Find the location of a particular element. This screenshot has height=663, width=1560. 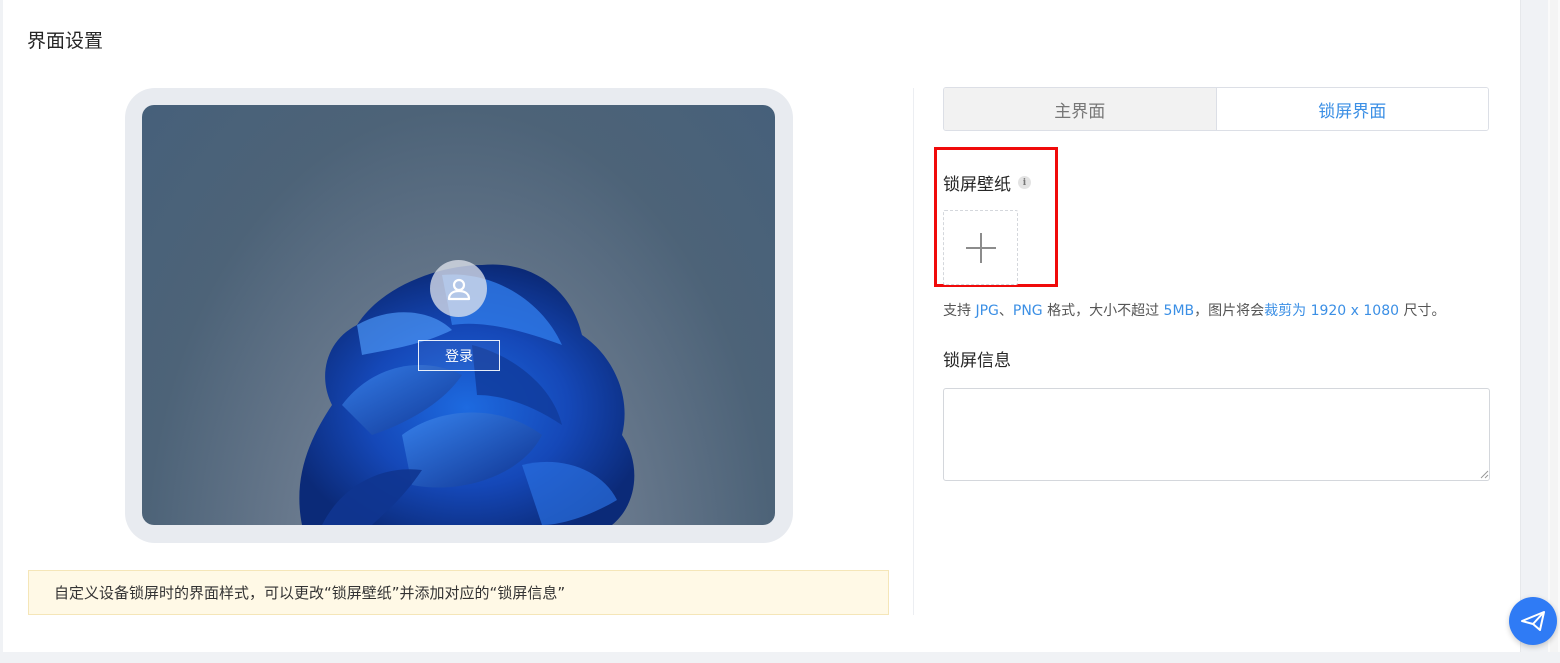

hint-suffix: 尺寸。 is located at coordinates (1422, 311).